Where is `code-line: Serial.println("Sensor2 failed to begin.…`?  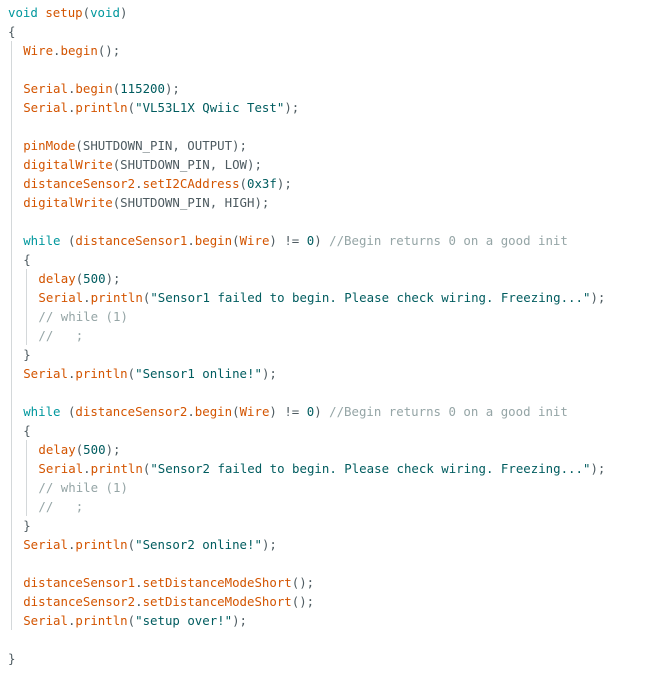 code-line: Serial.println("Sensor2 failed to begin.… is located at coordinates (306, 468).